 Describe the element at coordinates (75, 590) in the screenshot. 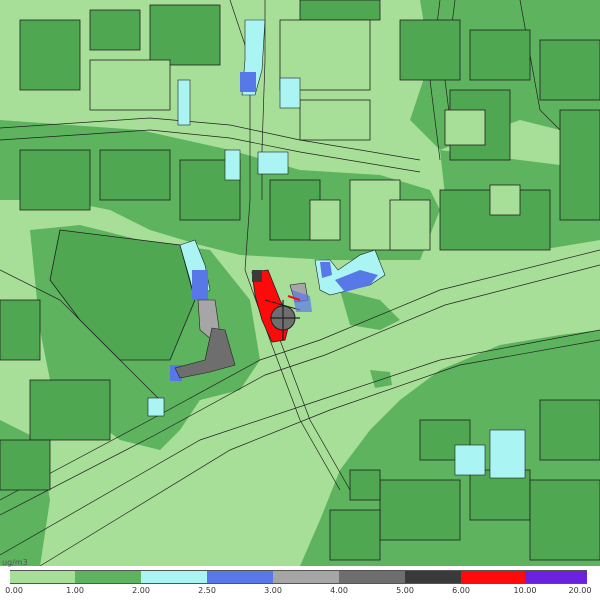

I see `legend-tick-1: 1.00` at that location.